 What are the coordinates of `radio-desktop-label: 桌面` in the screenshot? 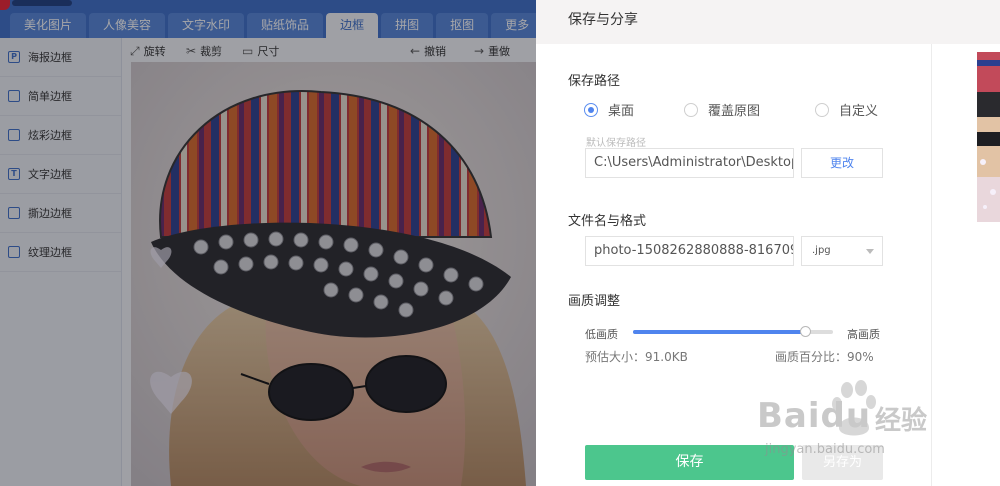 It's located at (621, 111).